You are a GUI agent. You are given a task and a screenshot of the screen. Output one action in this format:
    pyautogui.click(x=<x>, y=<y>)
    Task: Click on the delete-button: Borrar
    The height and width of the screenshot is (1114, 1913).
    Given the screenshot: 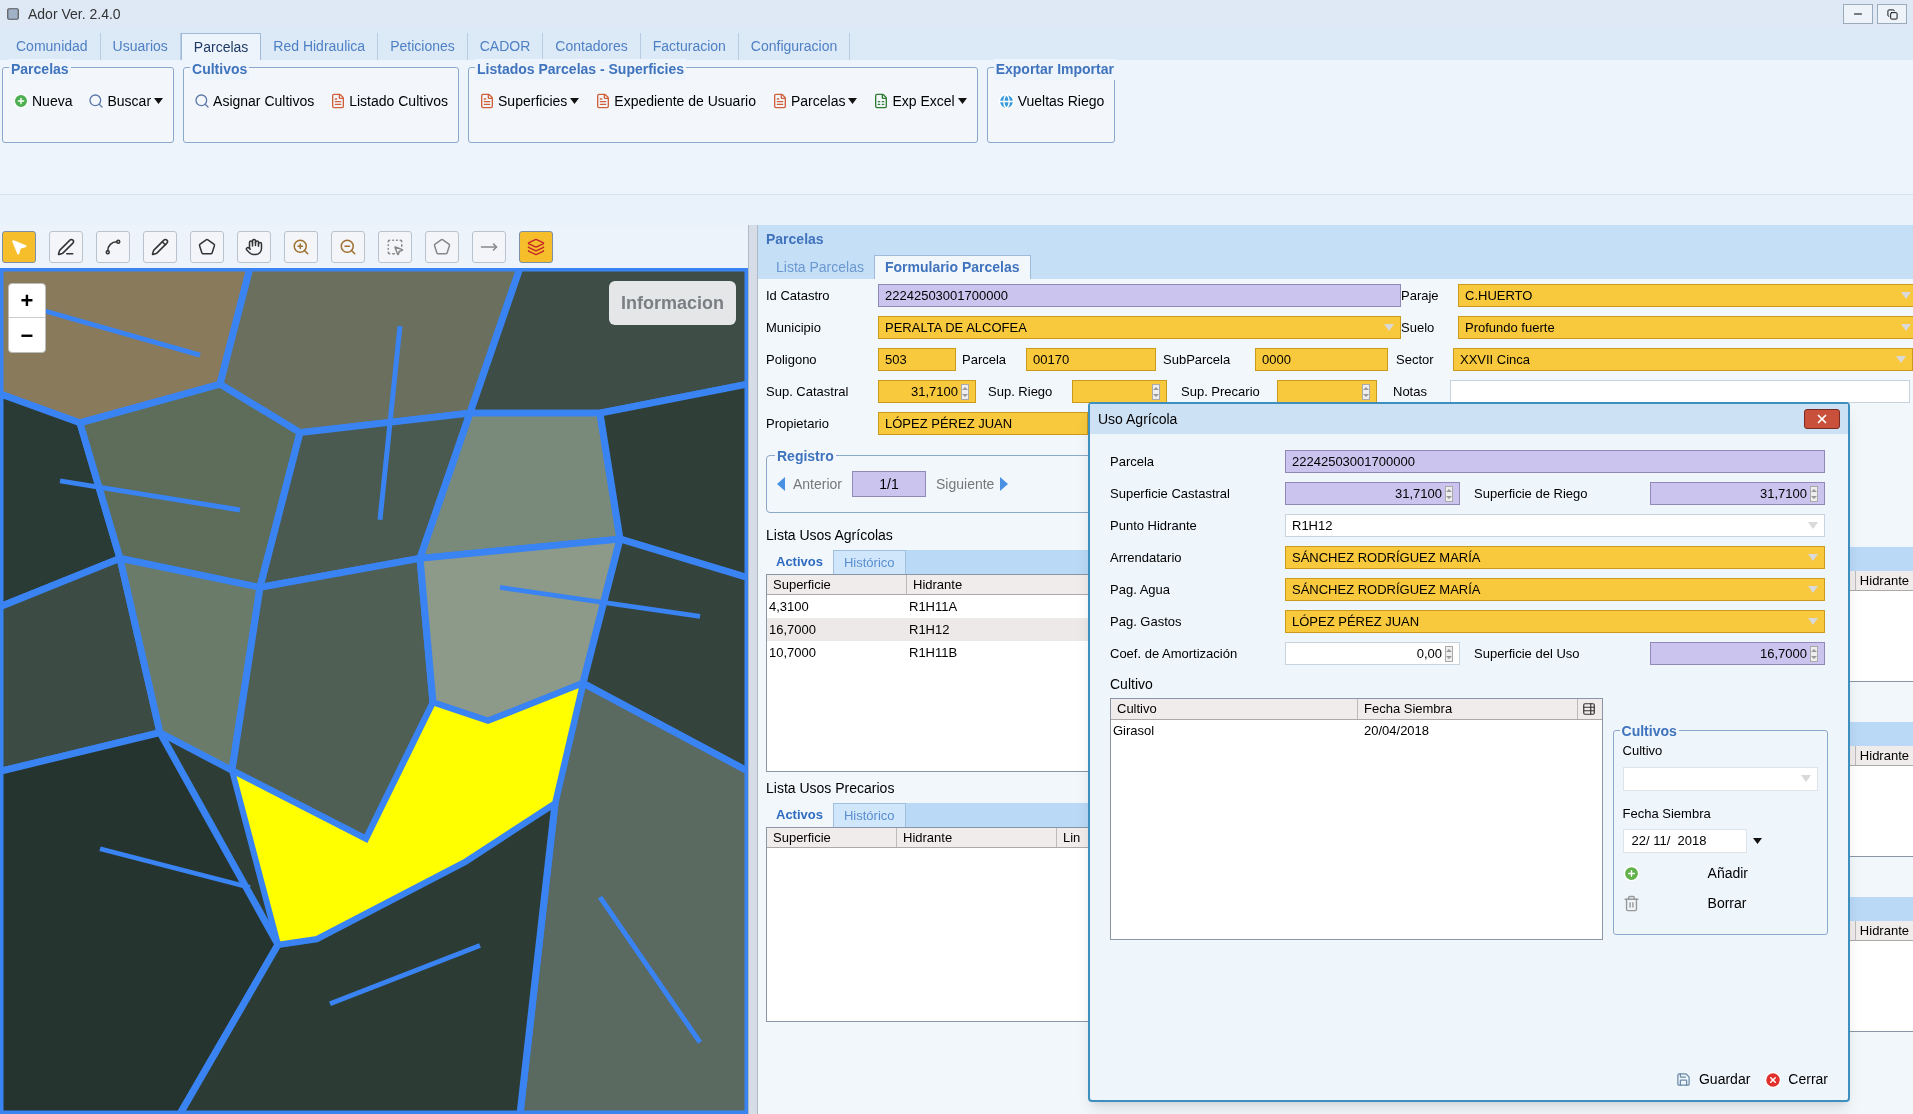 What is the action you would take?
    pyautogui.click(x=1720, y=903)
    